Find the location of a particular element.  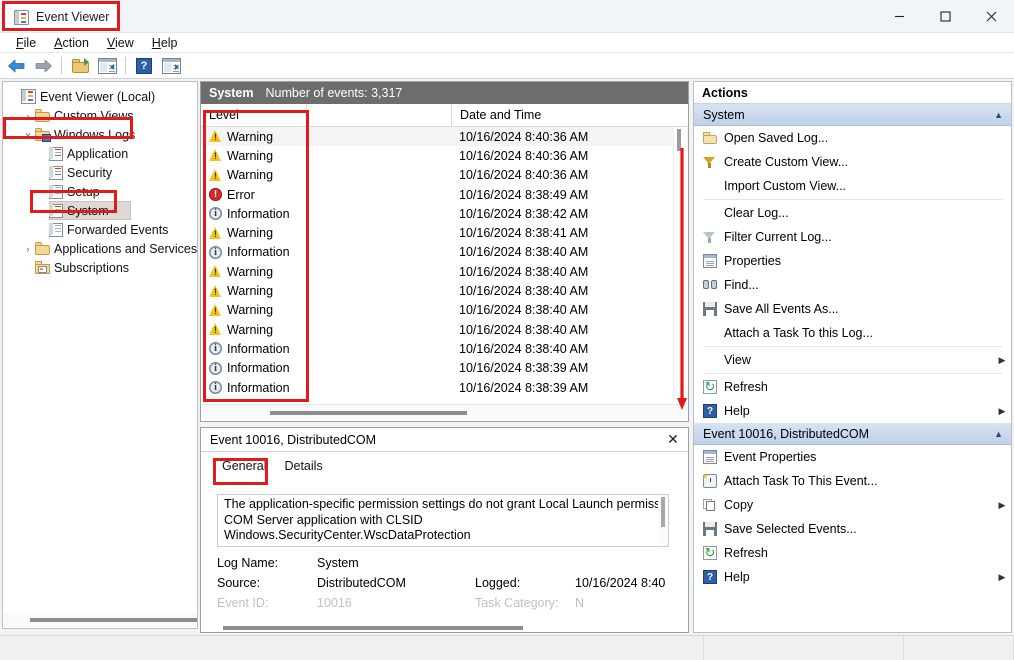

menu-help: Help is located at coordinates (165, 43).